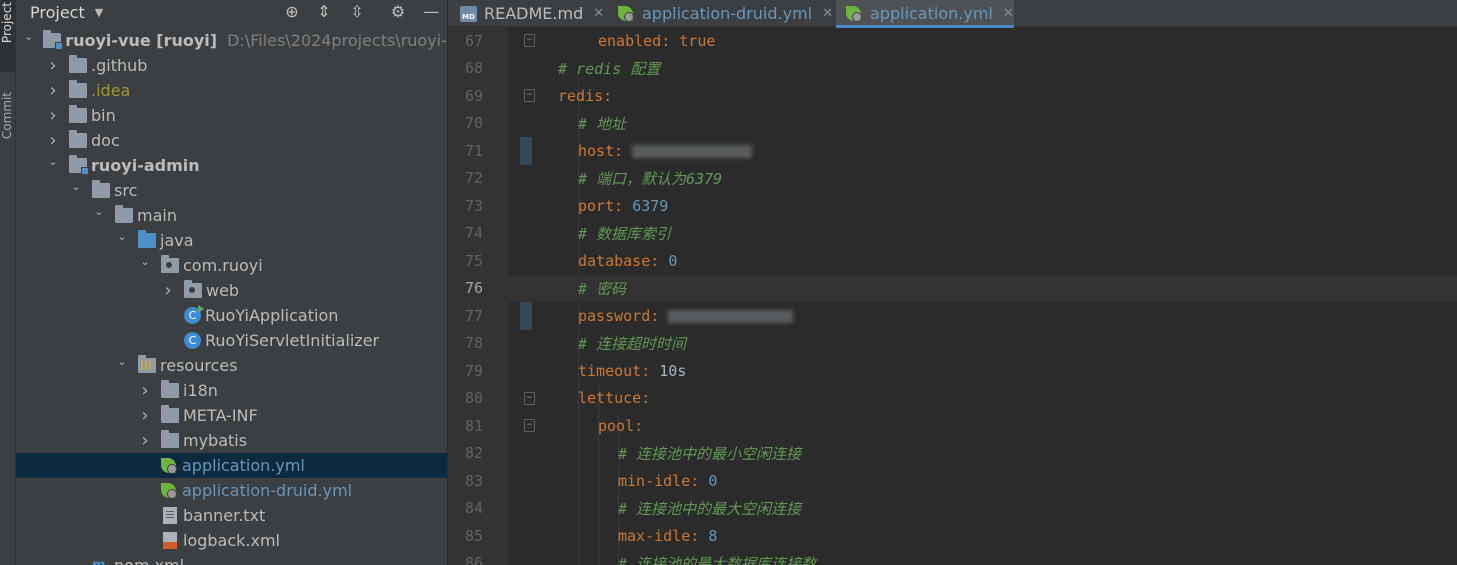  I want to click on code-line: 85 max-idle: 8, so click(952, 536).